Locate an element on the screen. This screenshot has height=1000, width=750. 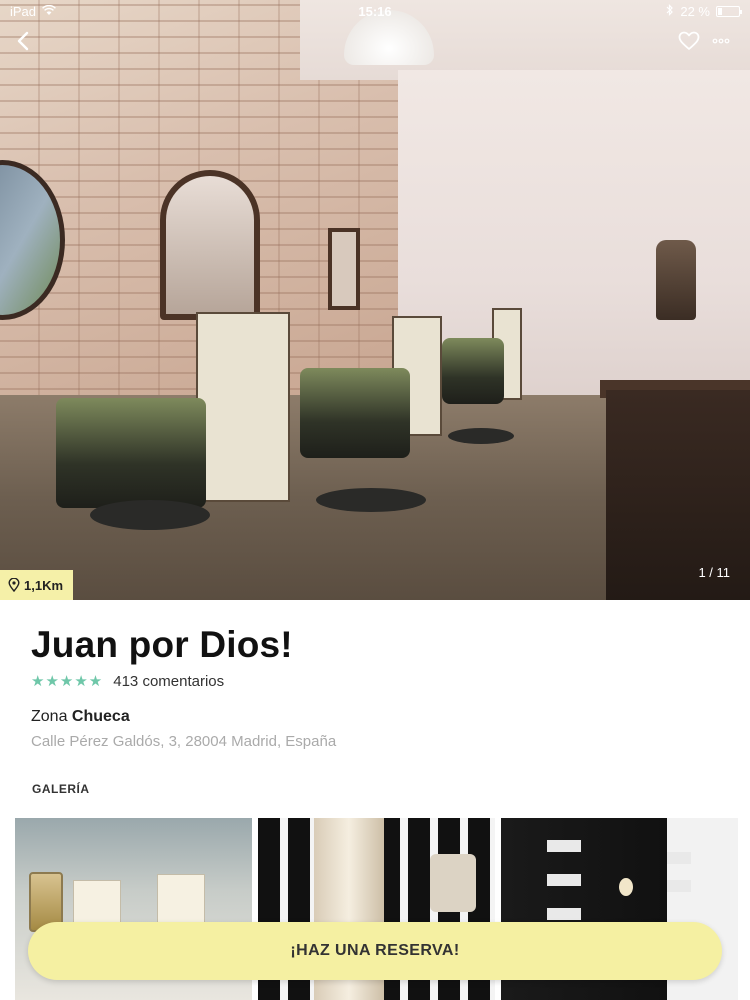
battery-fill is located at coordinates (720, 11).